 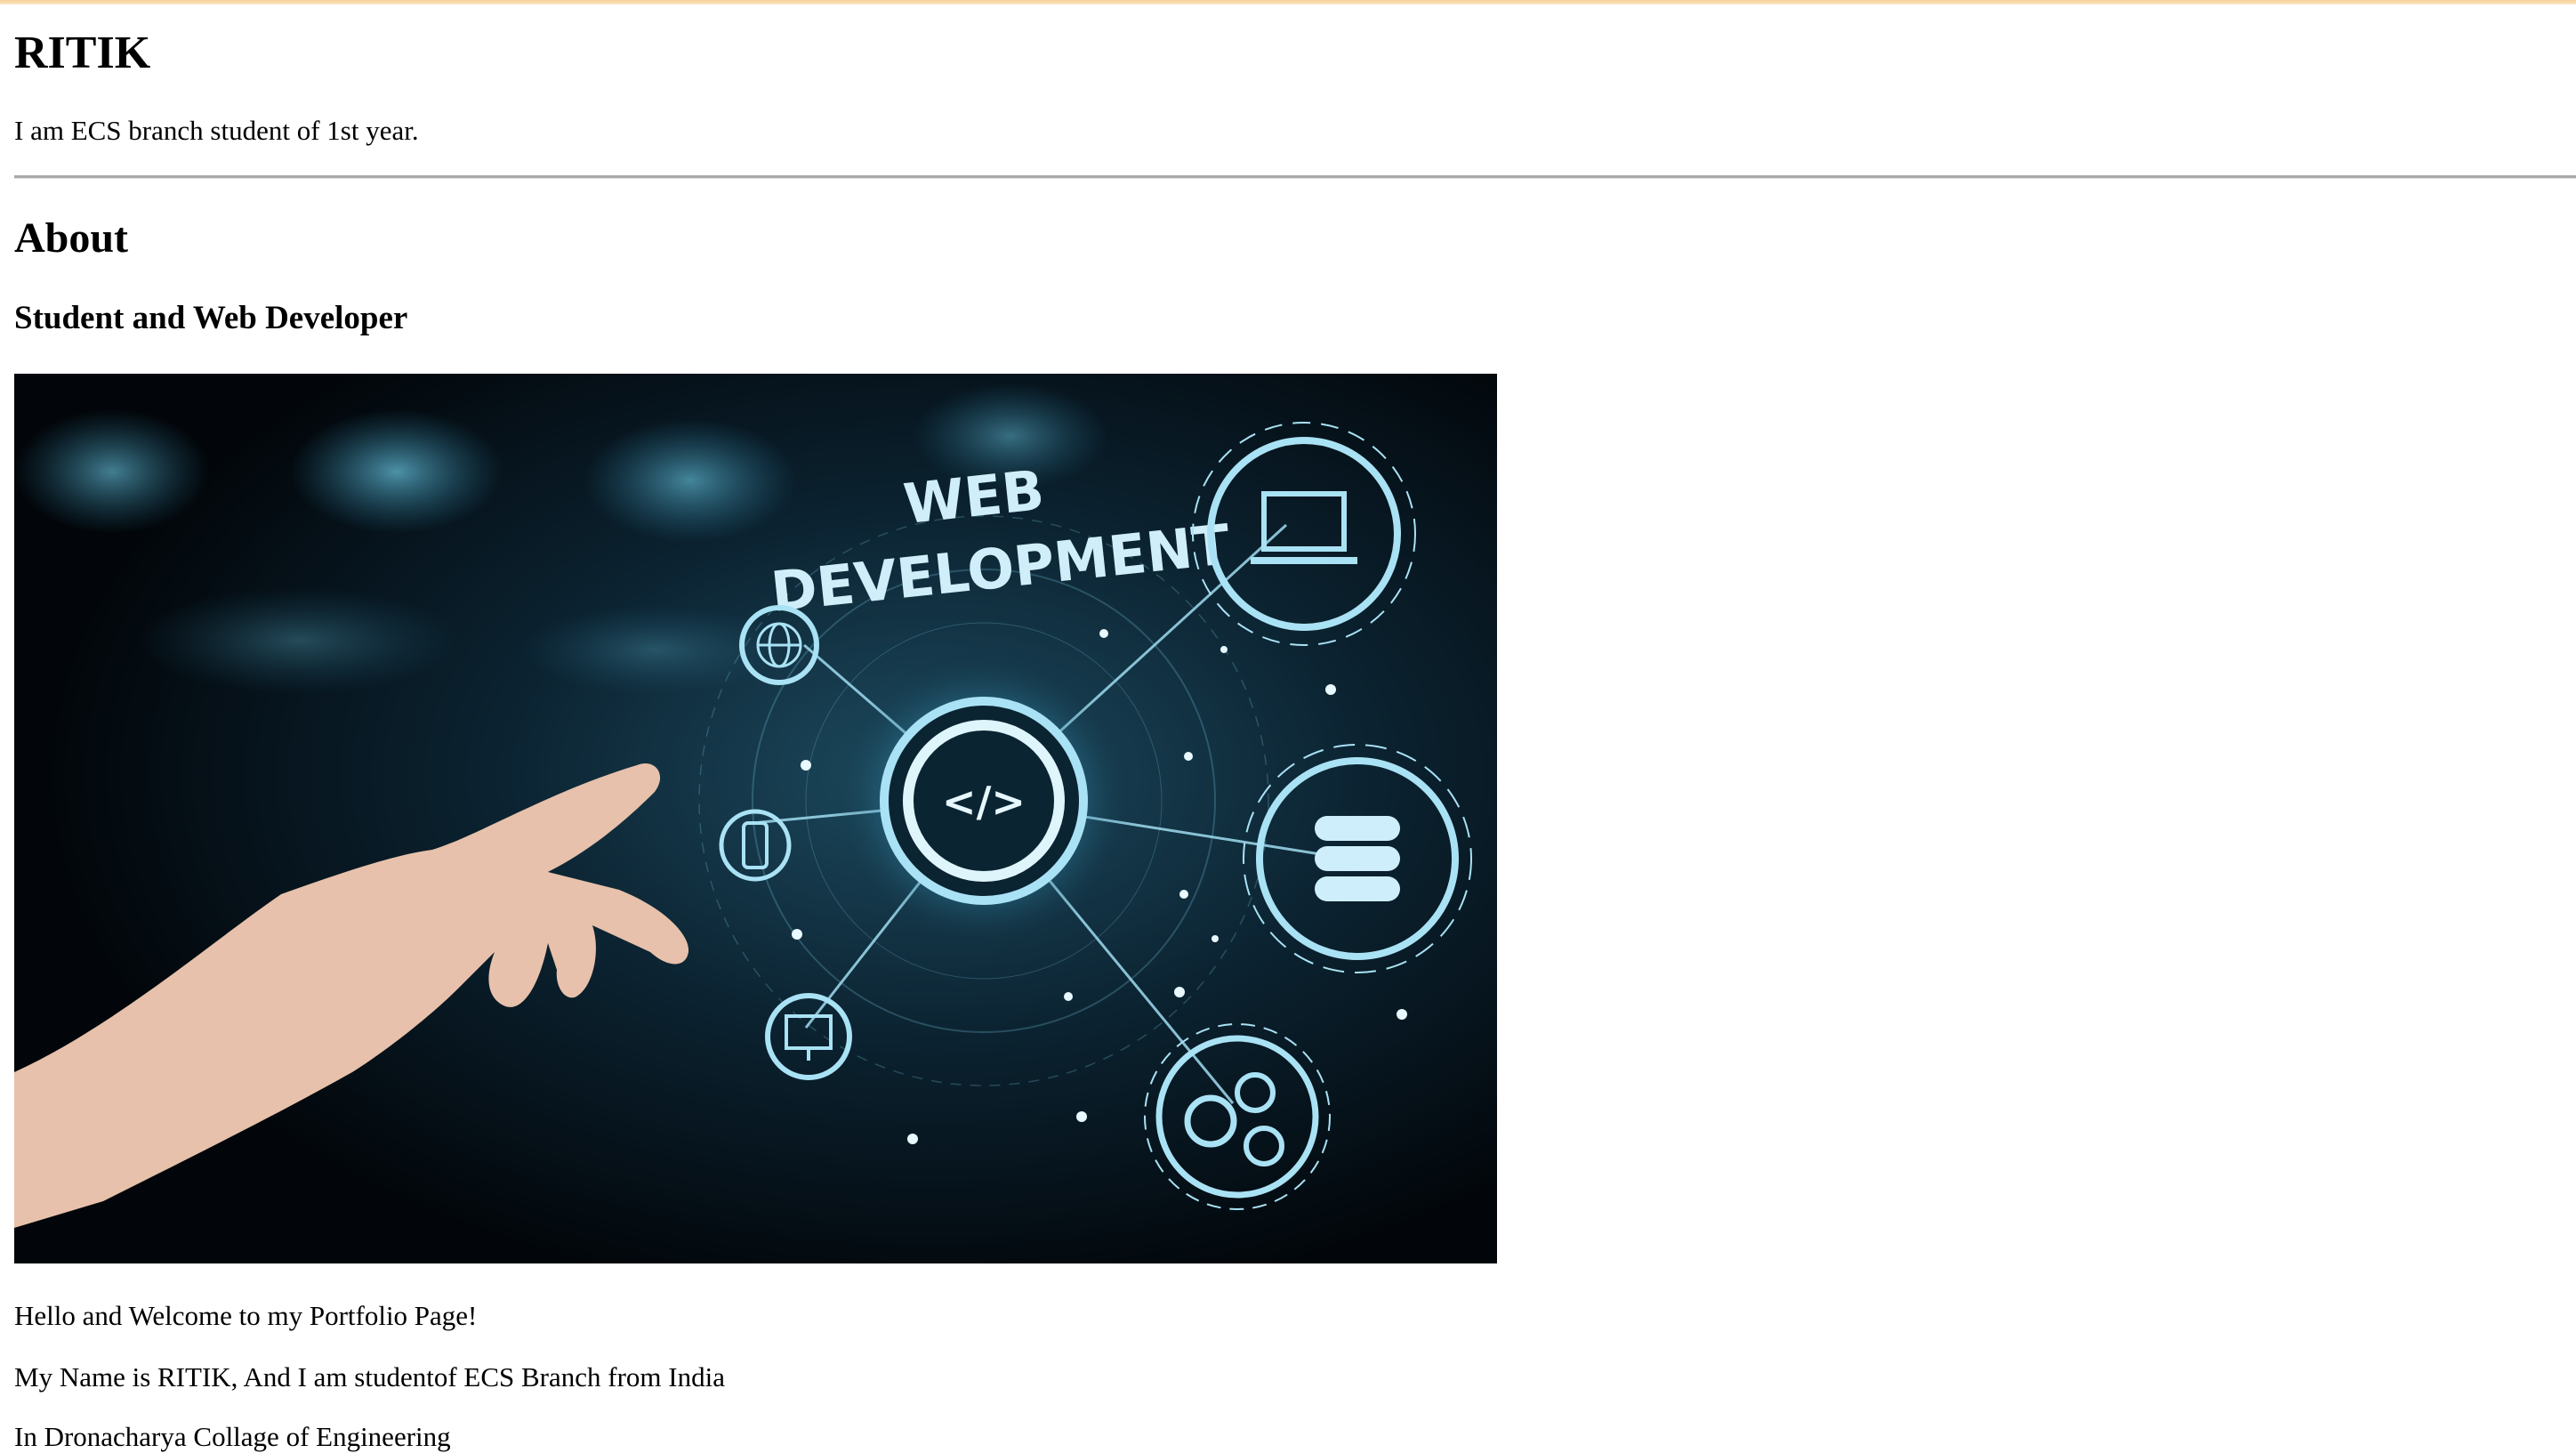 I want to click on intro-welcome: Hello and Welcome to my Portfolio Page!, so click(x=246, y=1315).